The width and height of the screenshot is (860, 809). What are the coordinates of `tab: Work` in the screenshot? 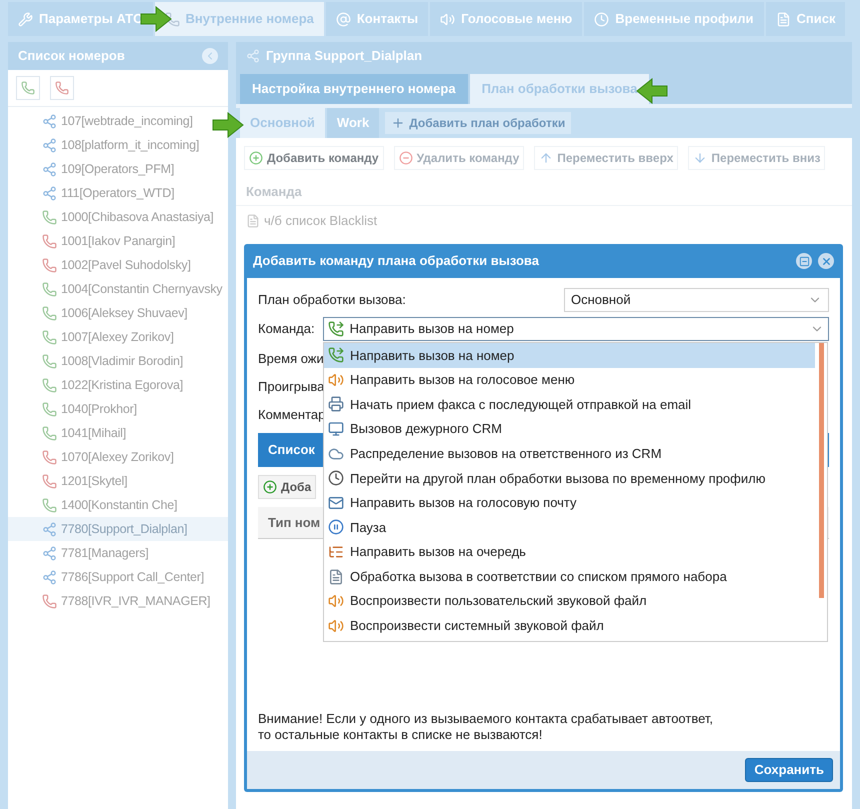 It's located at (353, 123).